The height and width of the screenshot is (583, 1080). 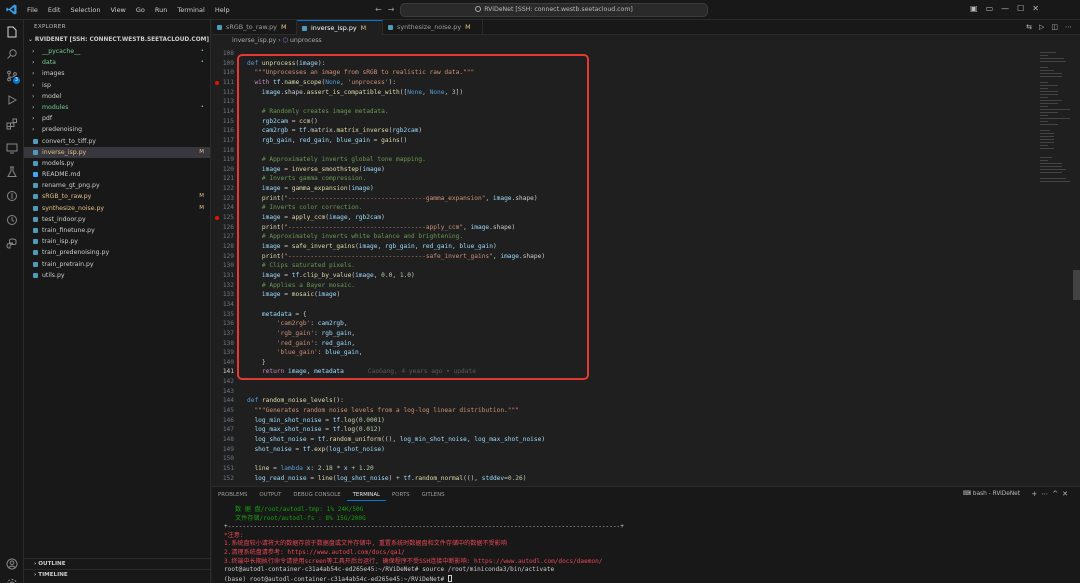 What do you see at coordinates (117, 51) in the screenshot?
I see `folder-item: › __pycache__ •` at bounding box center [117, 51].